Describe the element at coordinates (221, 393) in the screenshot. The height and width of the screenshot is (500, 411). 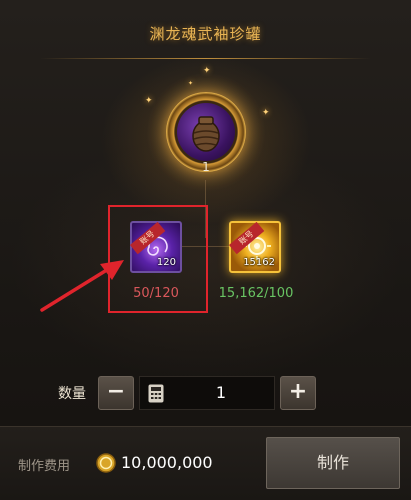
I see `quantity-value: 1` at that location.